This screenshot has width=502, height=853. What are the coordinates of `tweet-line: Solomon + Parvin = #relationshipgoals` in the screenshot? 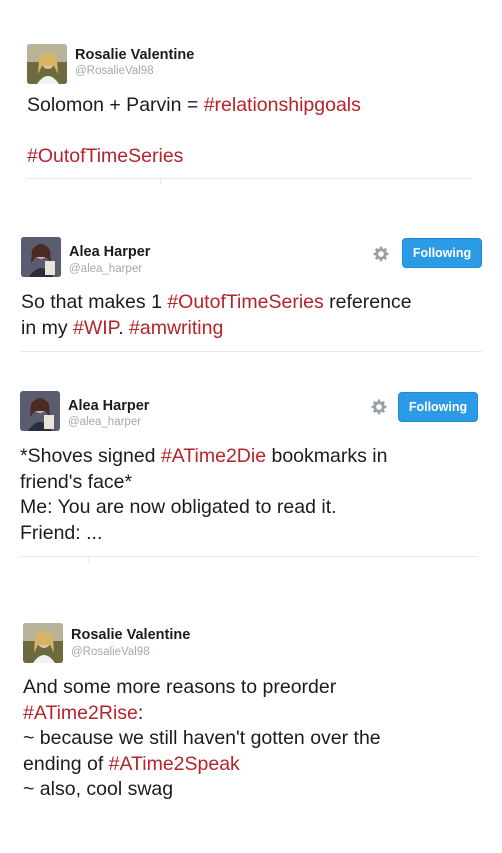 It's located at (194, 106).